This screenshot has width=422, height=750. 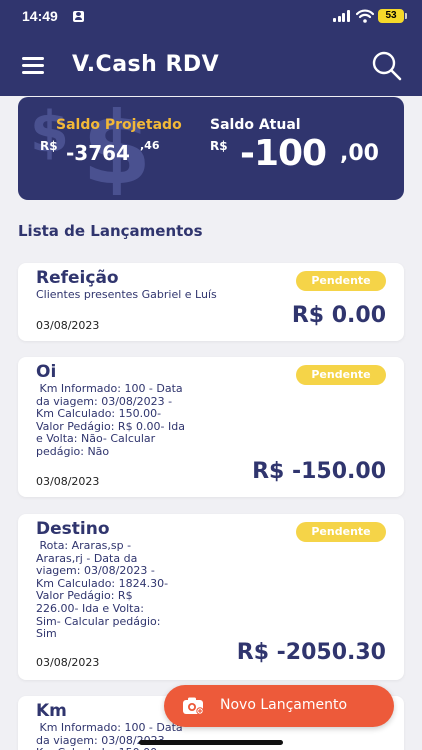 What do you see at coordinates (319, 471) in the screenshot?
I see `entry-amount: R$ -150.00` at bounding box center [319, 471].